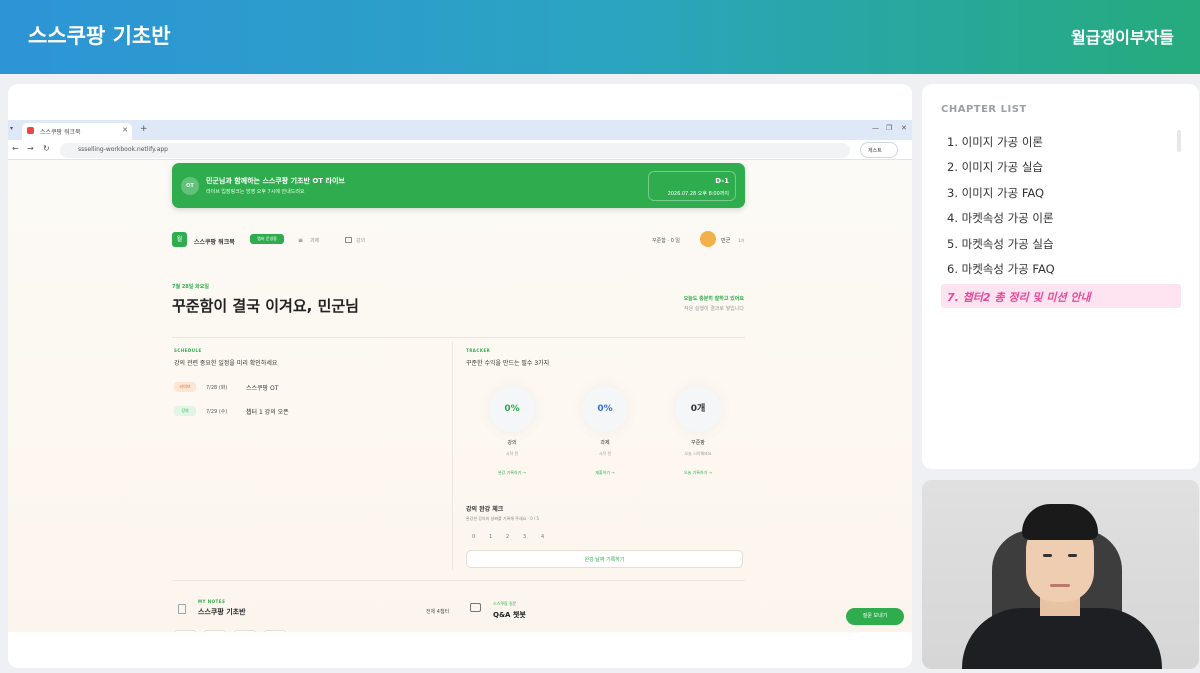  What do you see at coordinates (473, 537) in the screenshot?
I see `check-number: 0` at bounding box center [473, 537].